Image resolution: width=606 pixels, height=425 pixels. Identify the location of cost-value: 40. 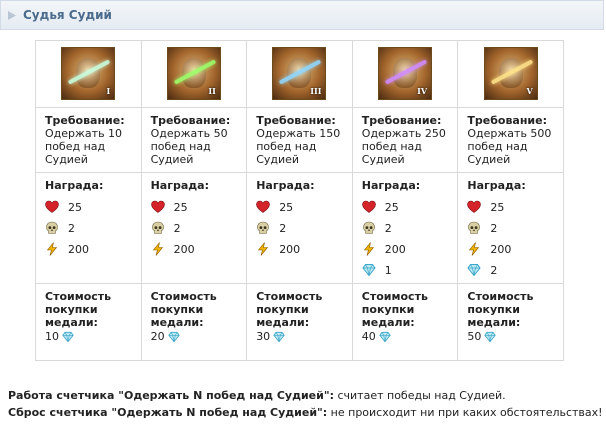
(368, 336).